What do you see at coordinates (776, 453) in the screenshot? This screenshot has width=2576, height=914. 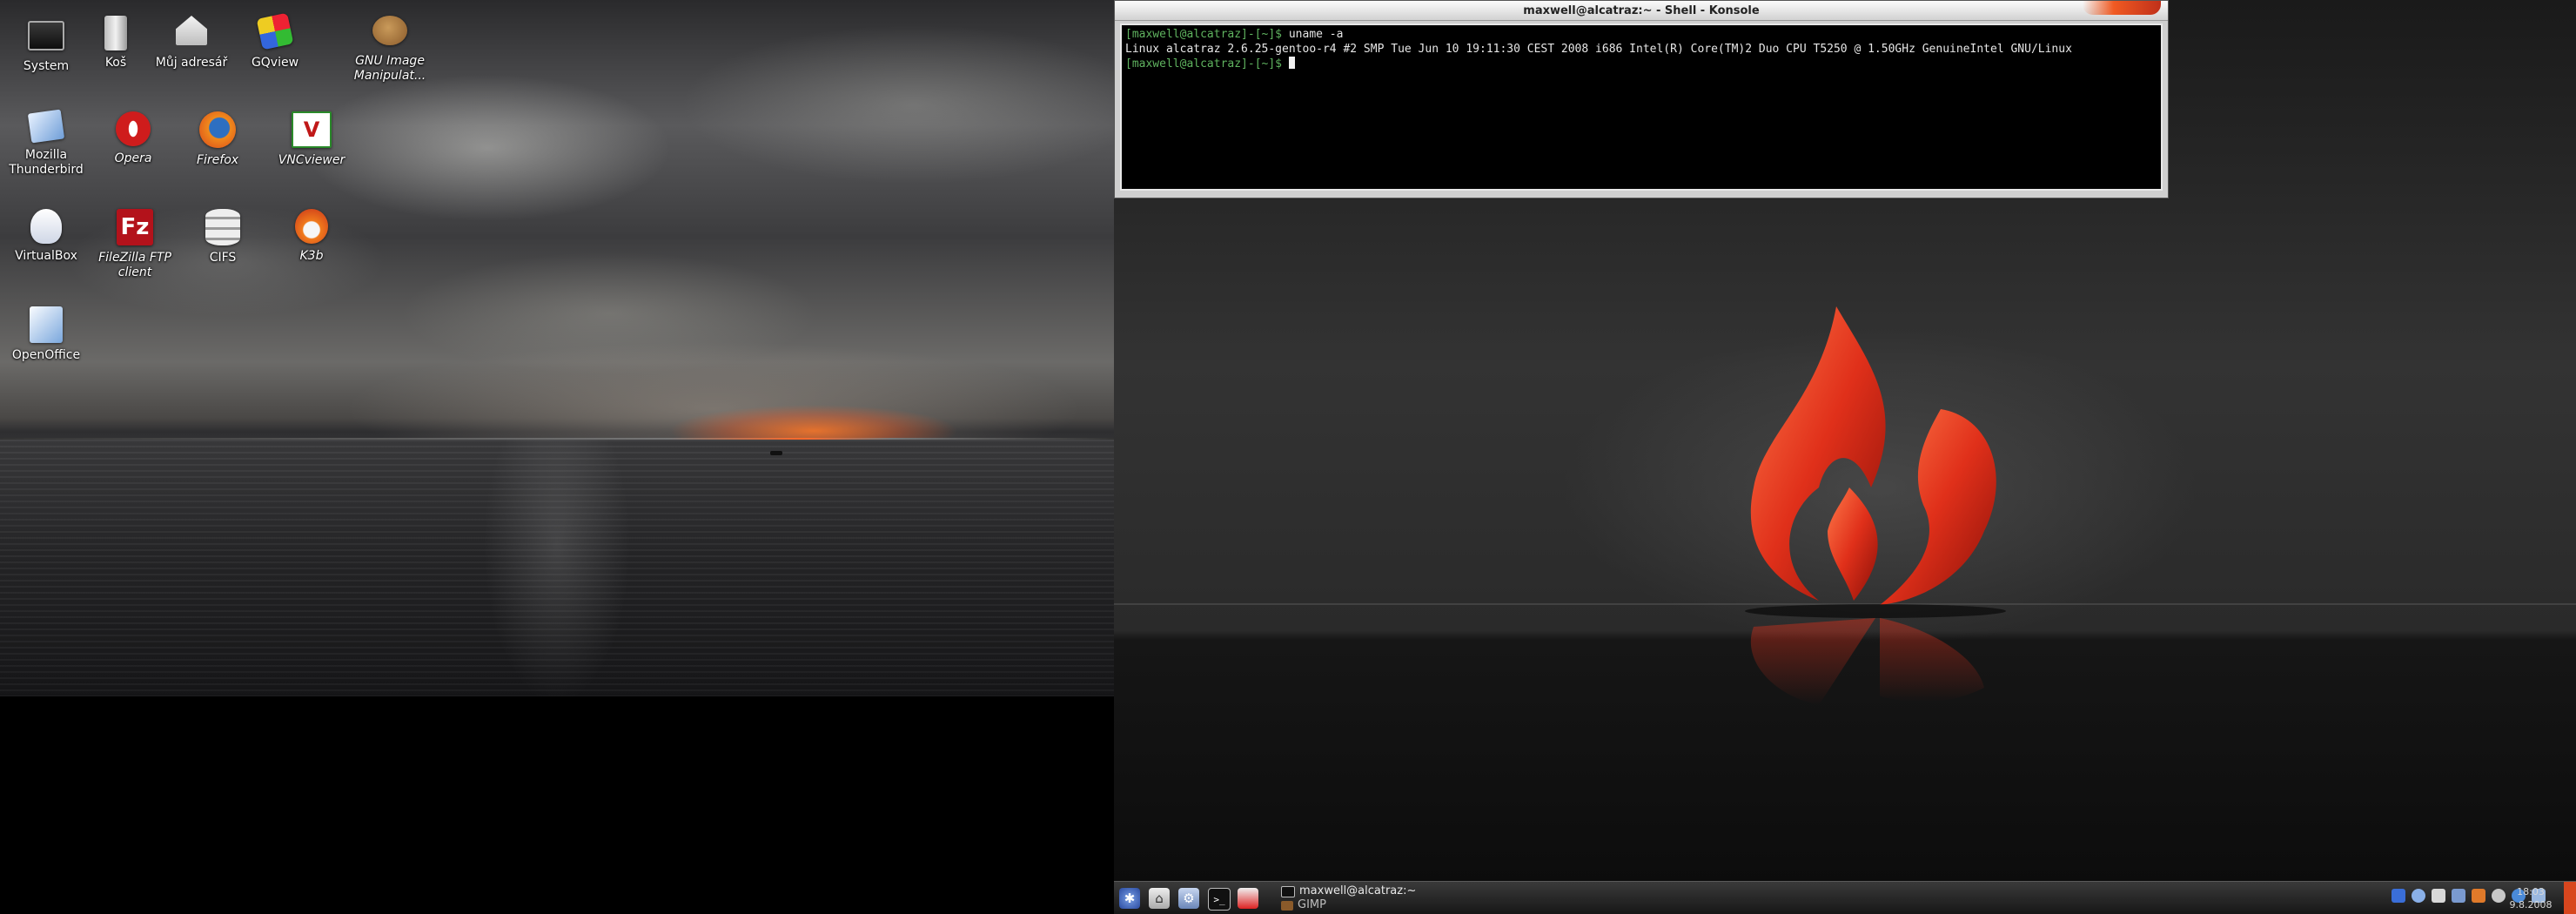 I see `boat` at bounding box center [776, 453].